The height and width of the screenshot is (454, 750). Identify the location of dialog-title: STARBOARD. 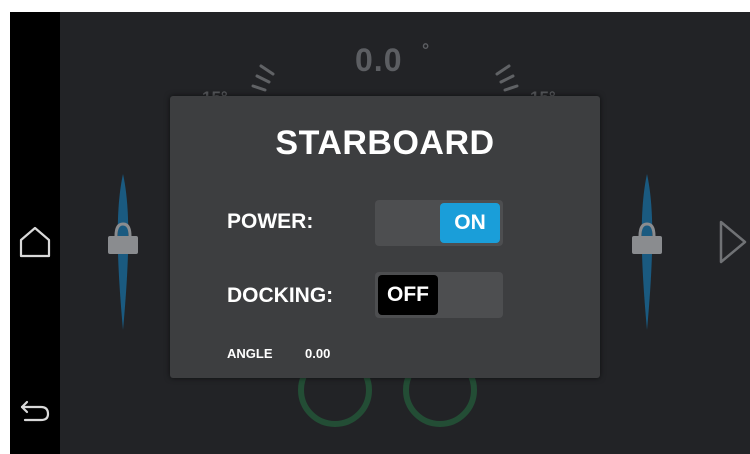
(385, 143).